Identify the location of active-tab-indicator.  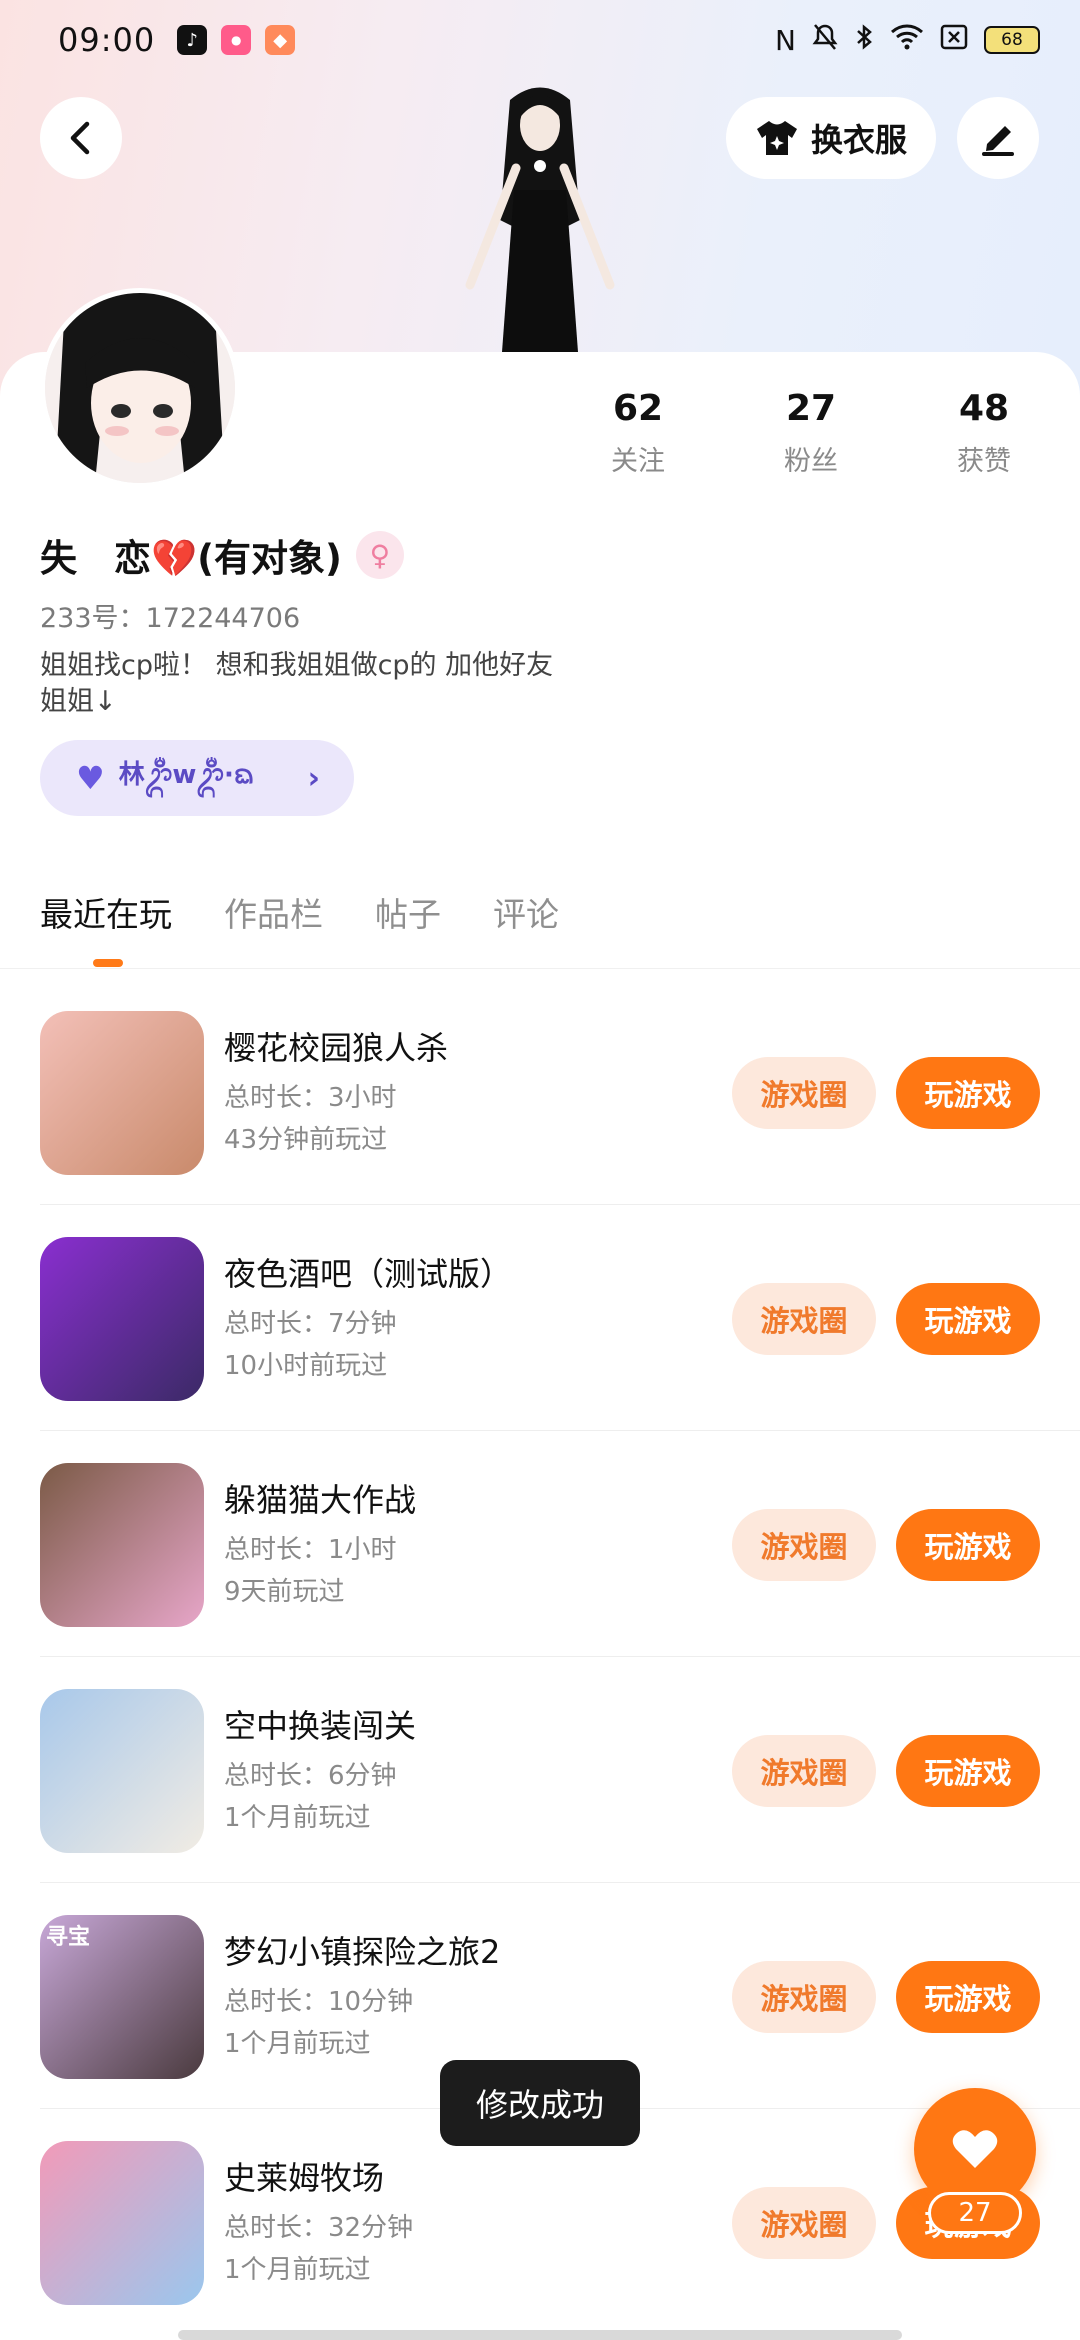
(108, 963).